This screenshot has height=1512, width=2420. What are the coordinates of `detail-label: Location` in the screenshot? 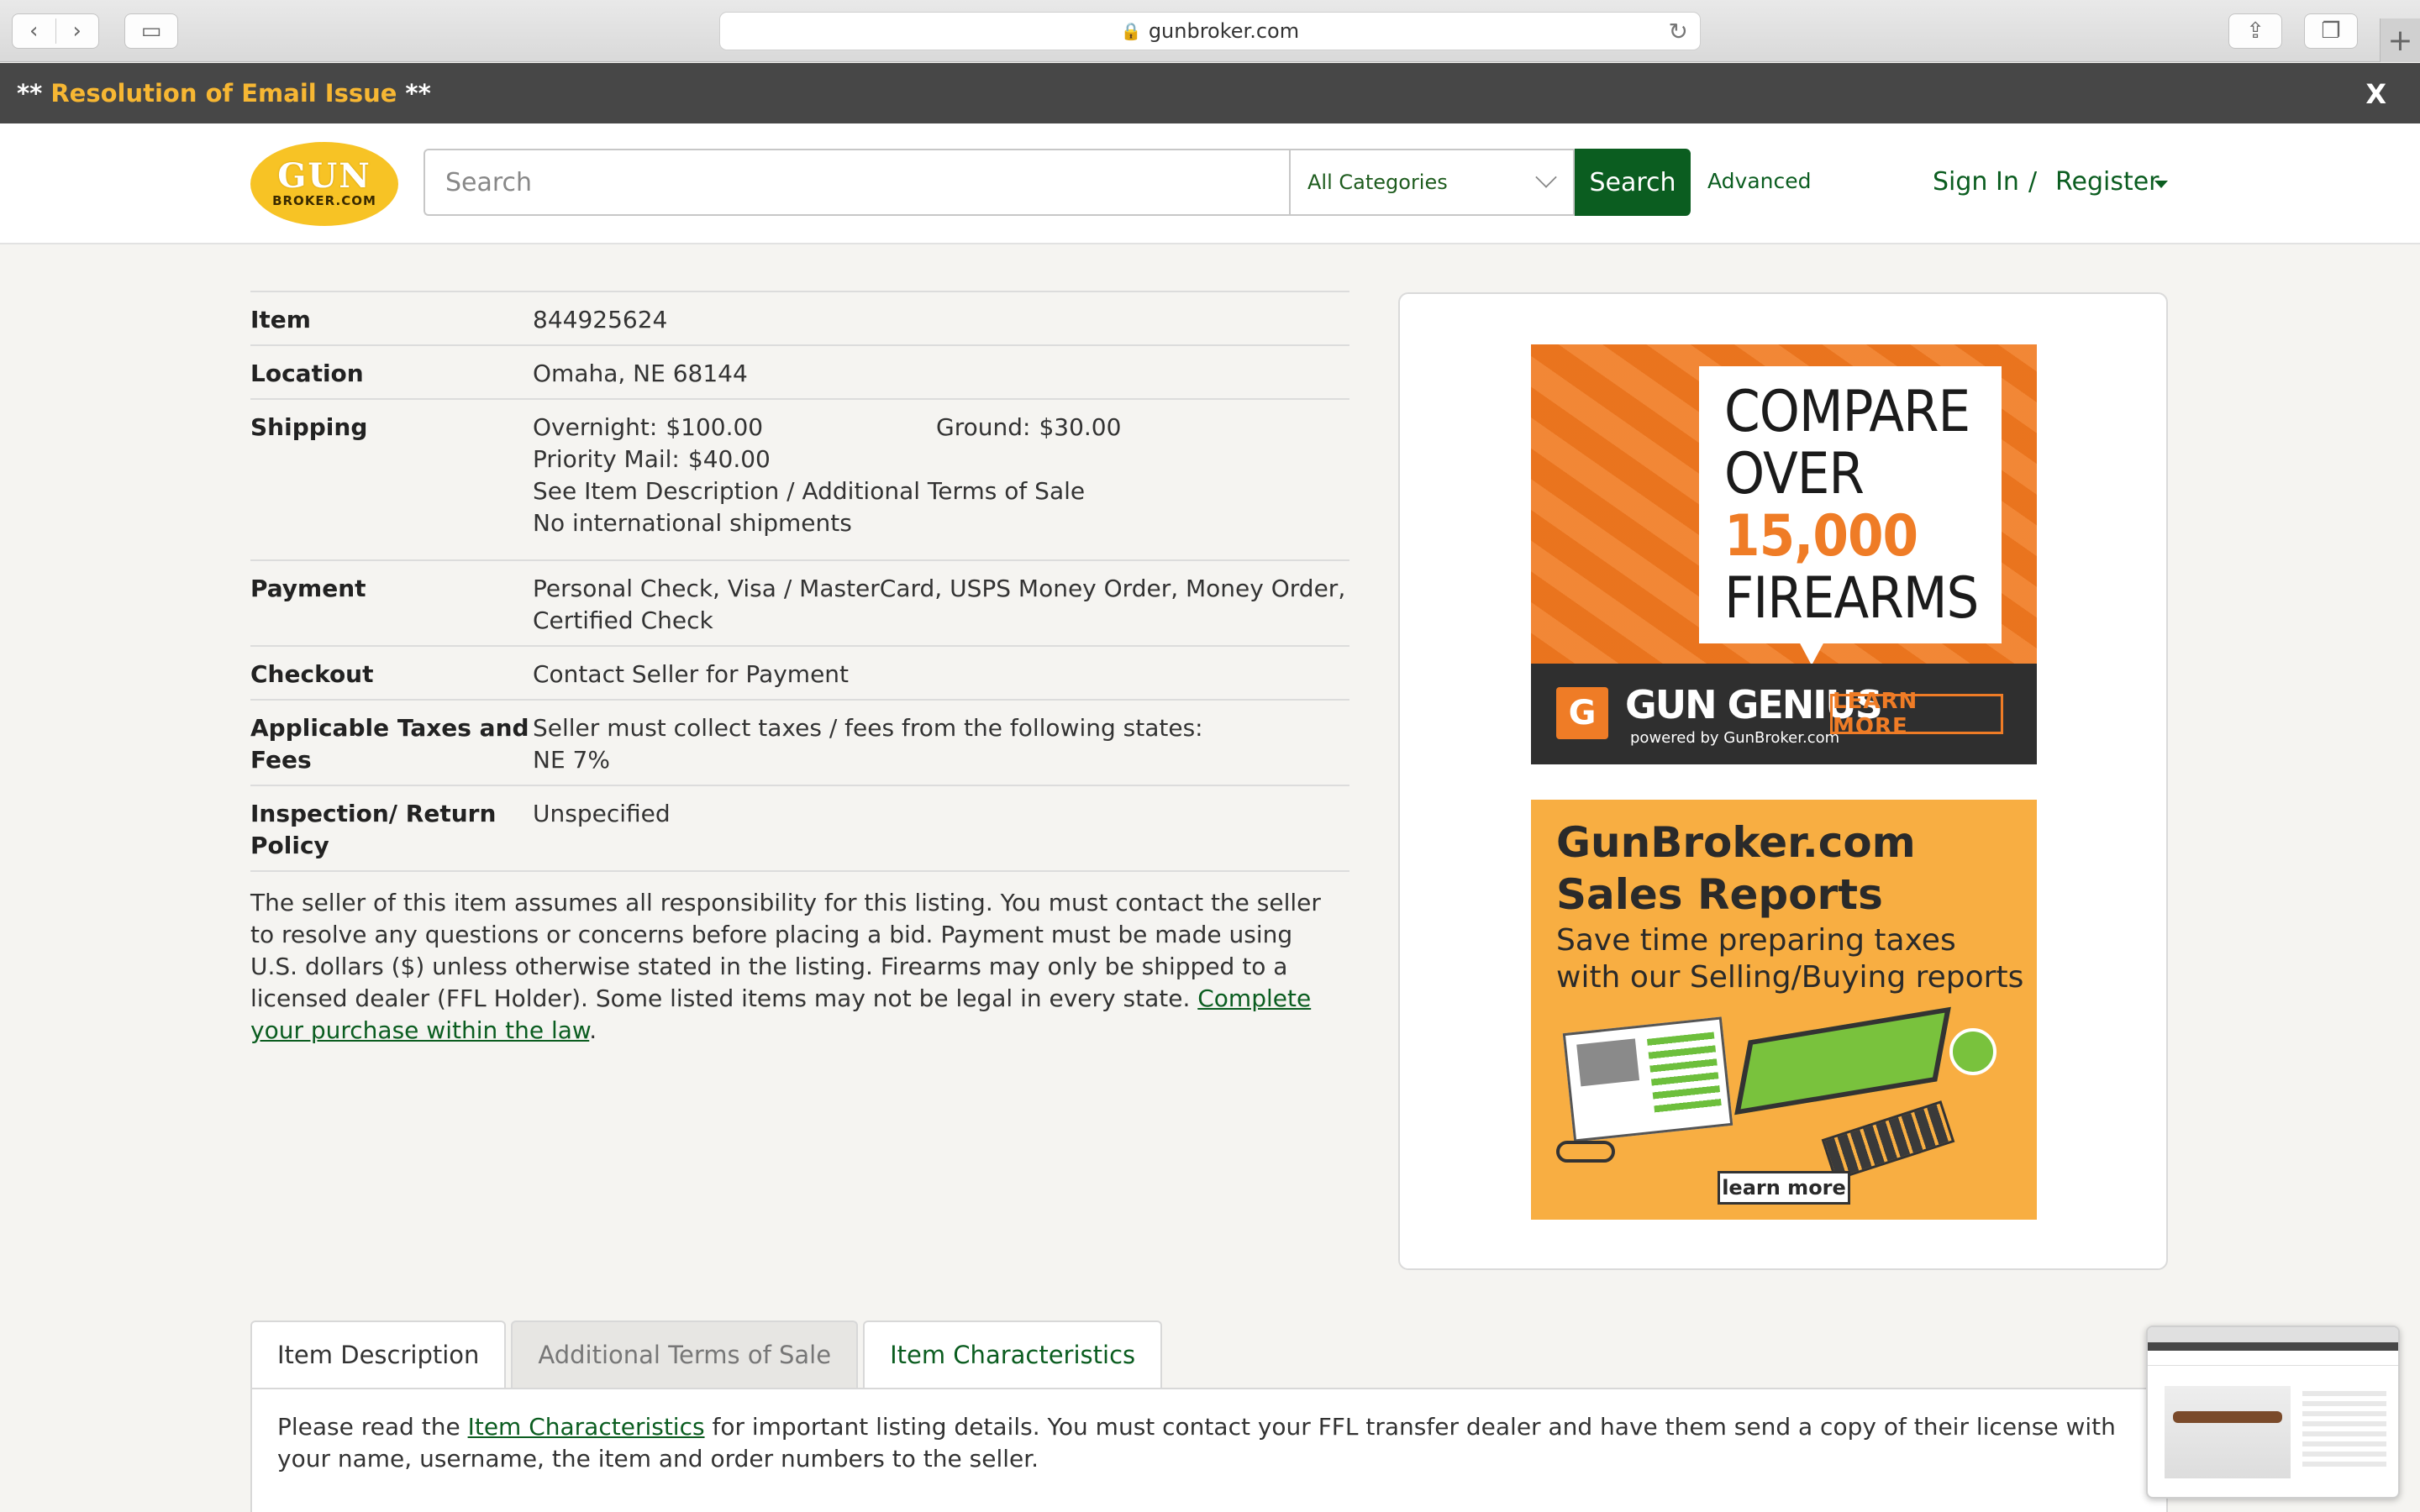 It's located at (307, 373).